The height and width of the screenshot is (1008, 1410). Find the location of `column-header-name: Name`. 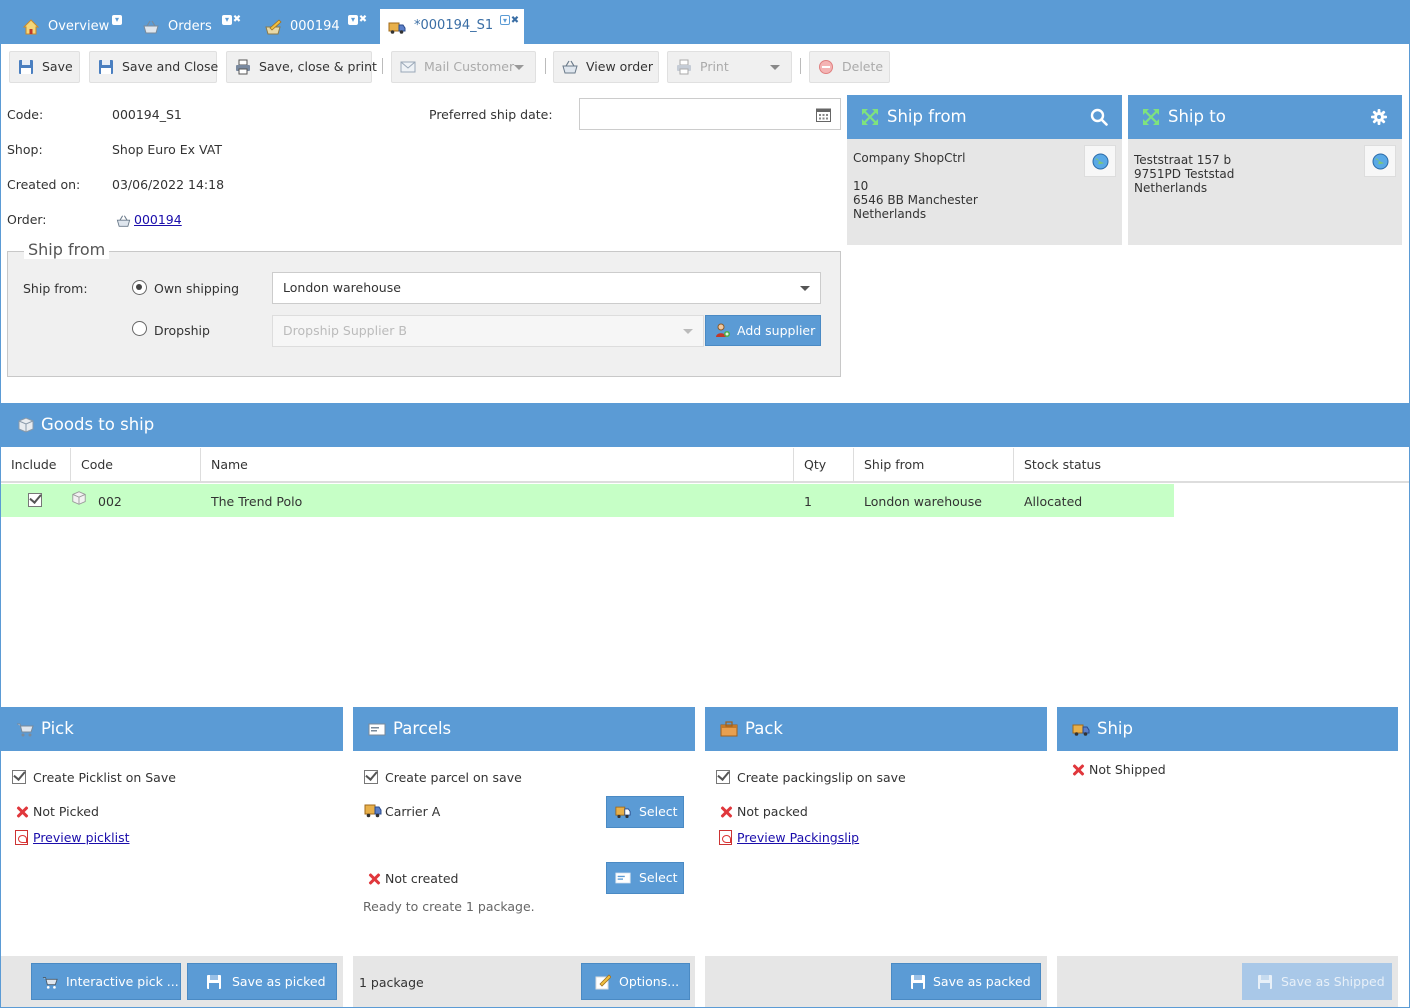

column-header-name: Name is located at coordinates (497, 464).